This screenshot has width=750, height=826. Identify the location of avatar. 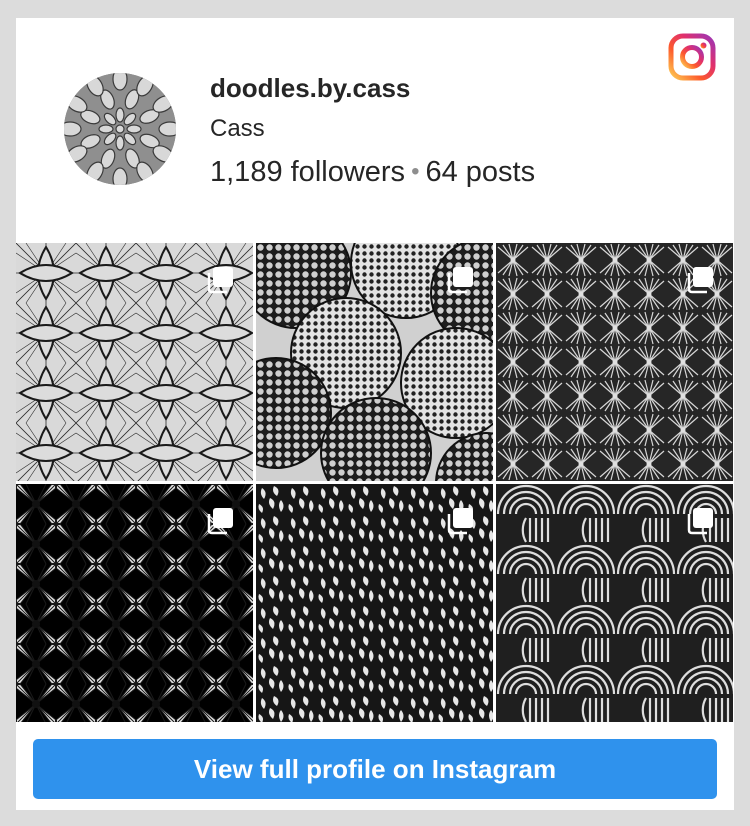
(120, 129).